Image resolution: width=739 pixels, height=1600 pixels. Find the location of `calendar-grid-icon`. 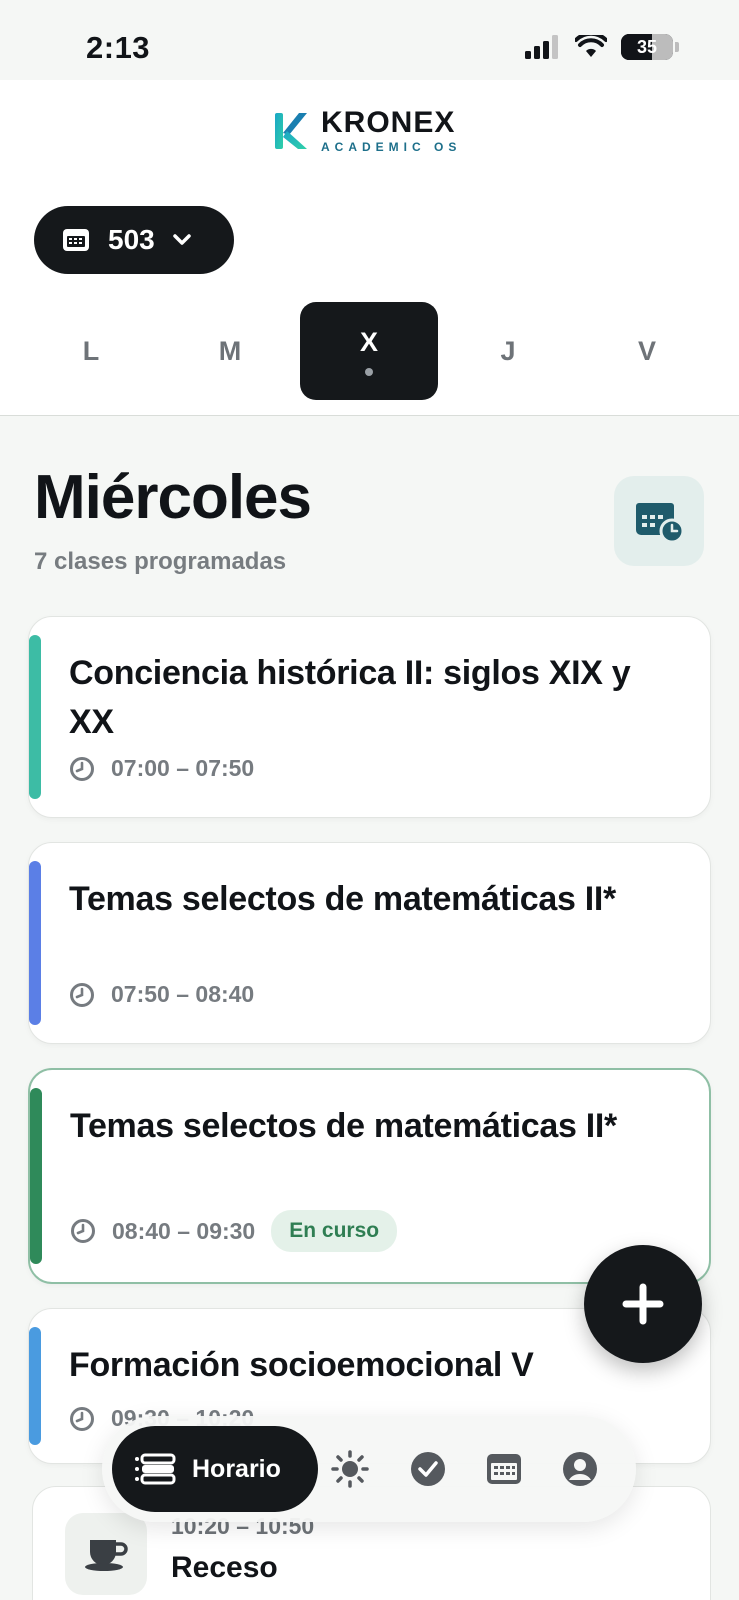

calendar-grid-icon is located at coordinates (504, 1469).